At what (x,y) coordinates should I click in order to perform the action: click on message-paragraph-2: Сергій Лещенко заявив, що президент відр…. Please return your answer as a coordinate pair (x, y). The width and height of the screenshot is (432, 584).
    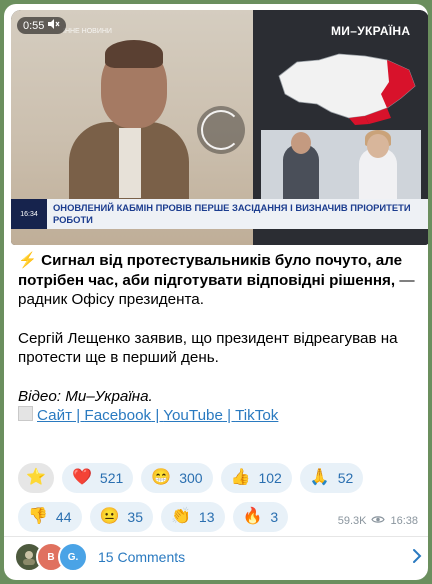
    Looking at the image, I should click on (208, 348).